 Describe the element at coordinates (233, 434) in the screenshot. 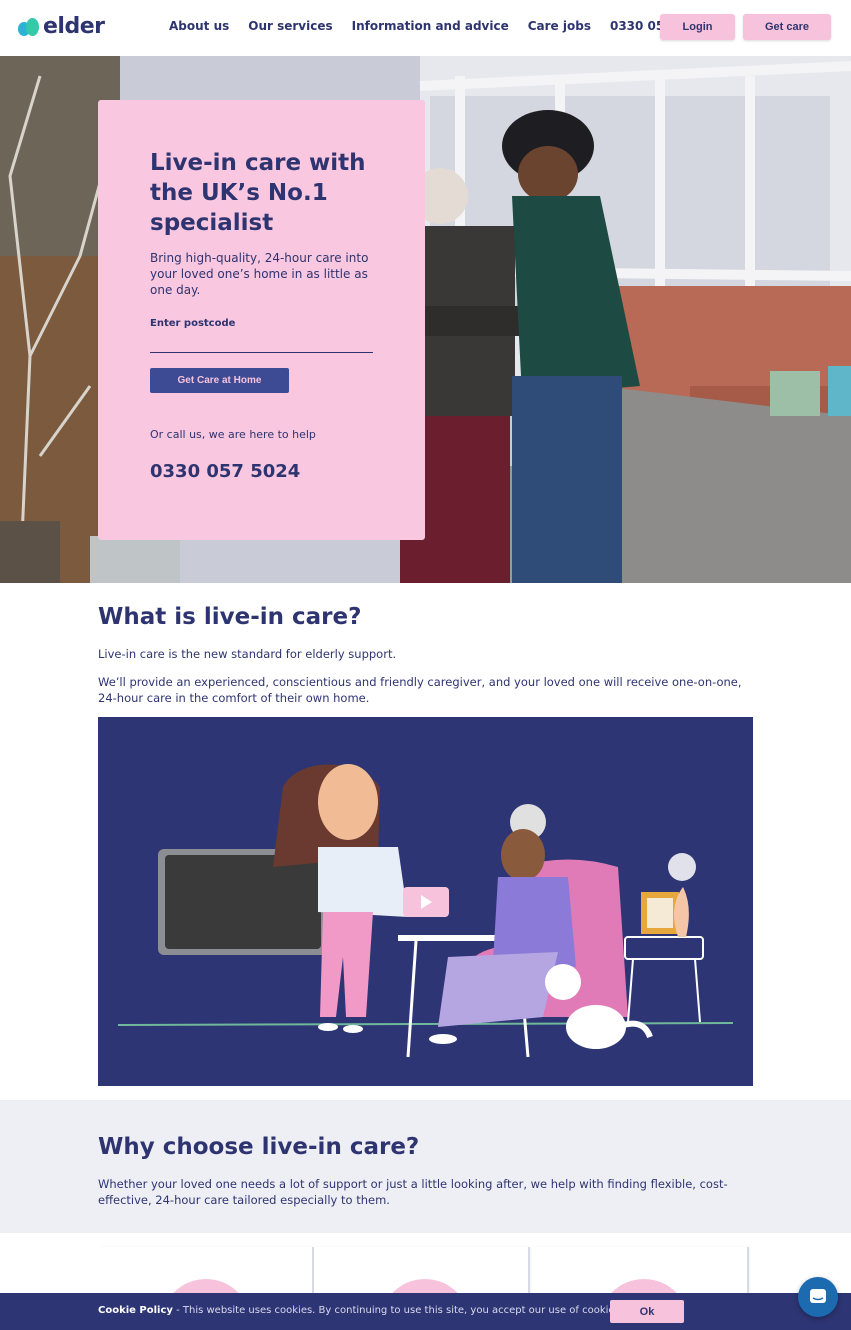

I see `call-us-text: Or call us, we are here to help` at that location.